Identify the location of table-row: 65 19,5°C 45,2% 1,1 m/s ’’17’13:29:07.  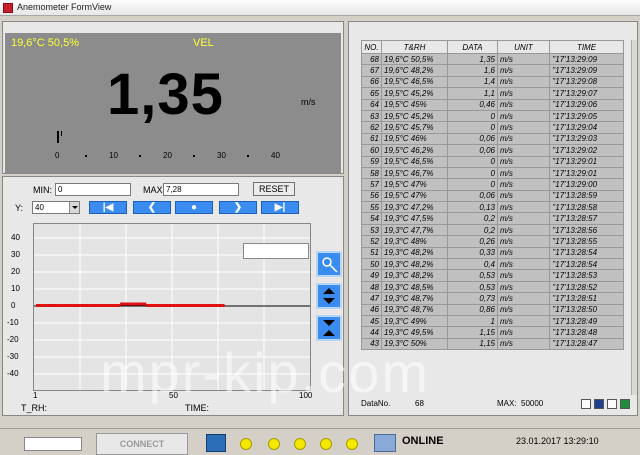
(492, 93).